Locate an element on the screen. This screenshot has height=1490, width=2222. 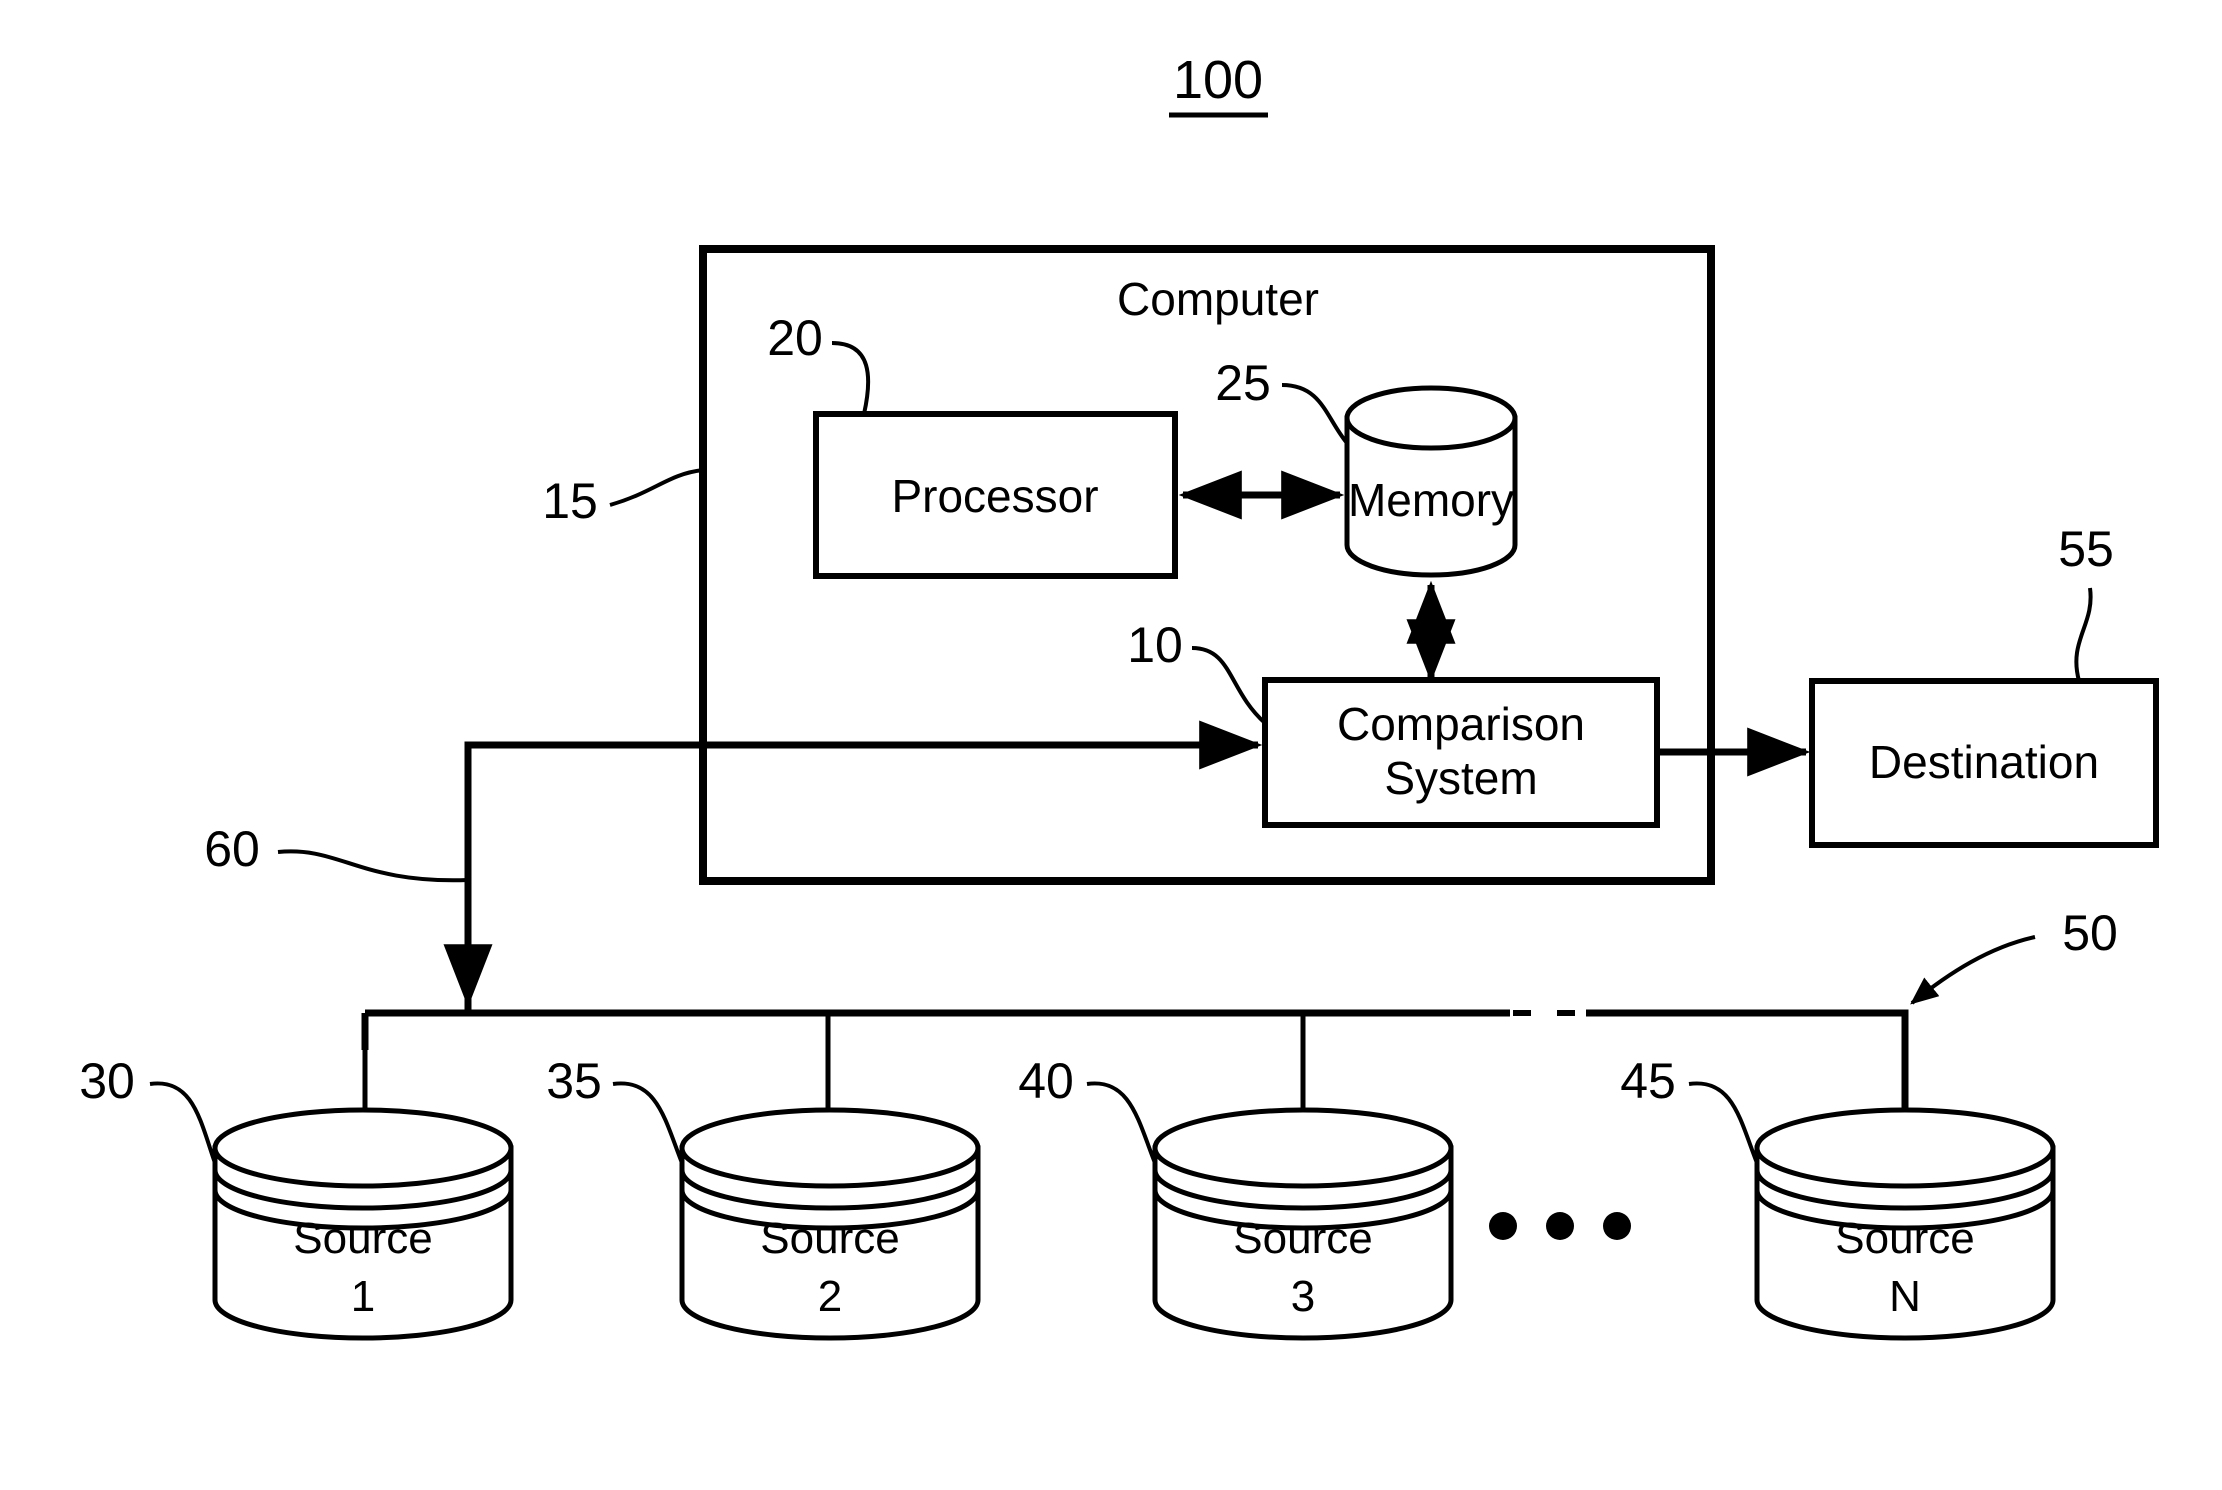
destination-label: Destination is located at coordinates (1984, 762).